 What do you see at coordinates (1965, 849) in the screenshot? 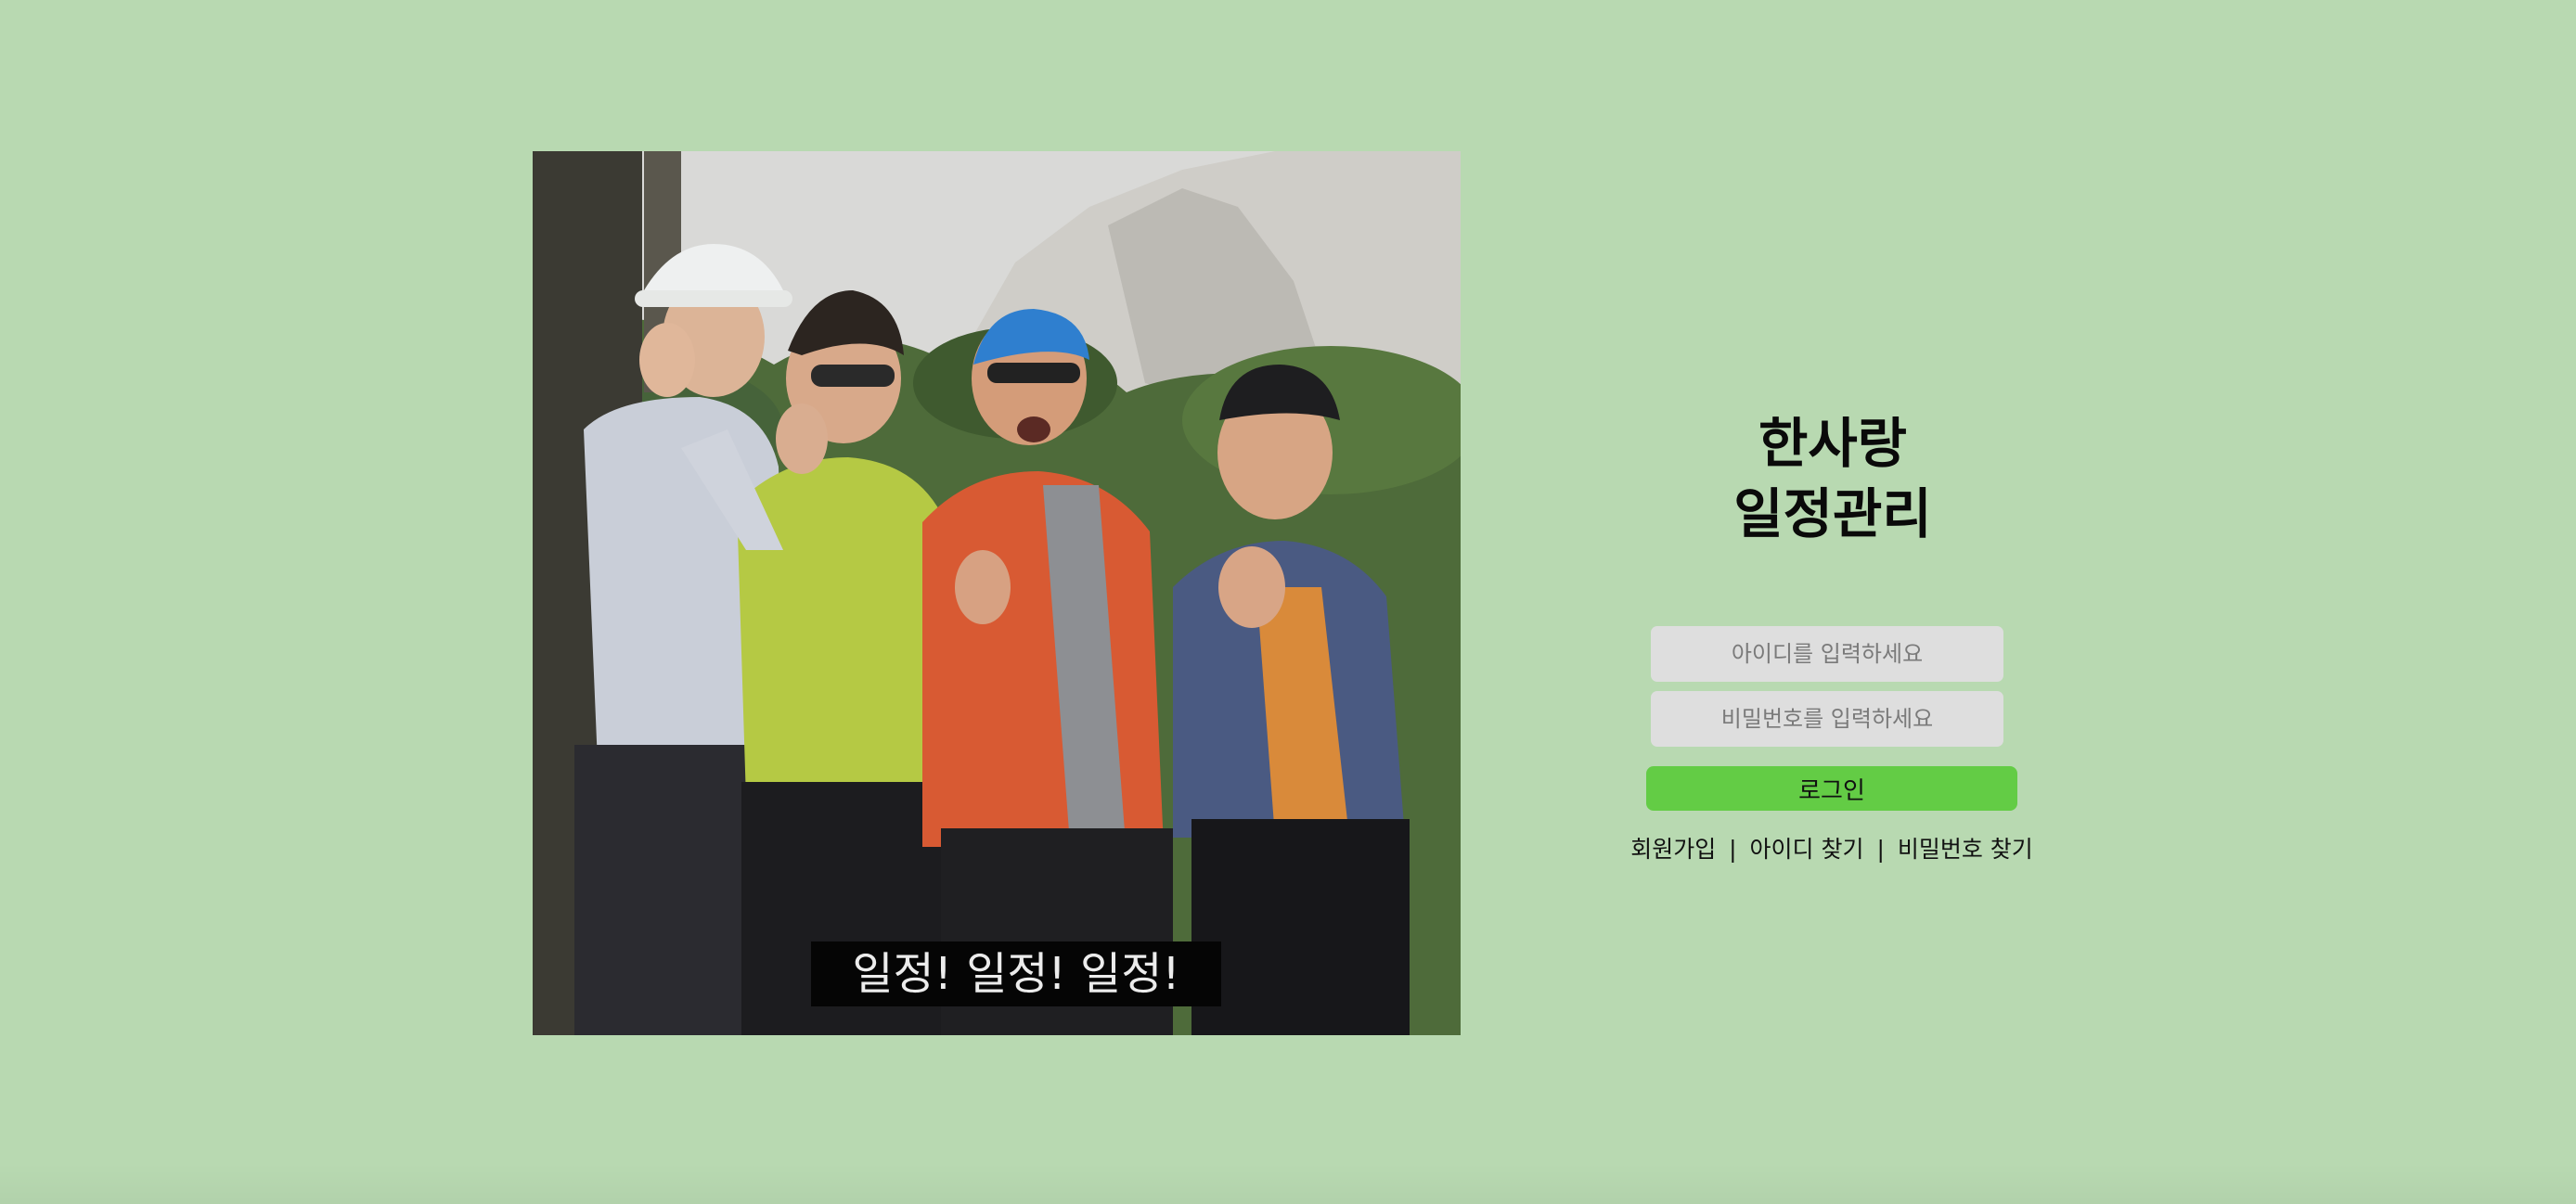
I see `find-password-link: 비밀번호 찾기` at bounding box center [1965, 849].